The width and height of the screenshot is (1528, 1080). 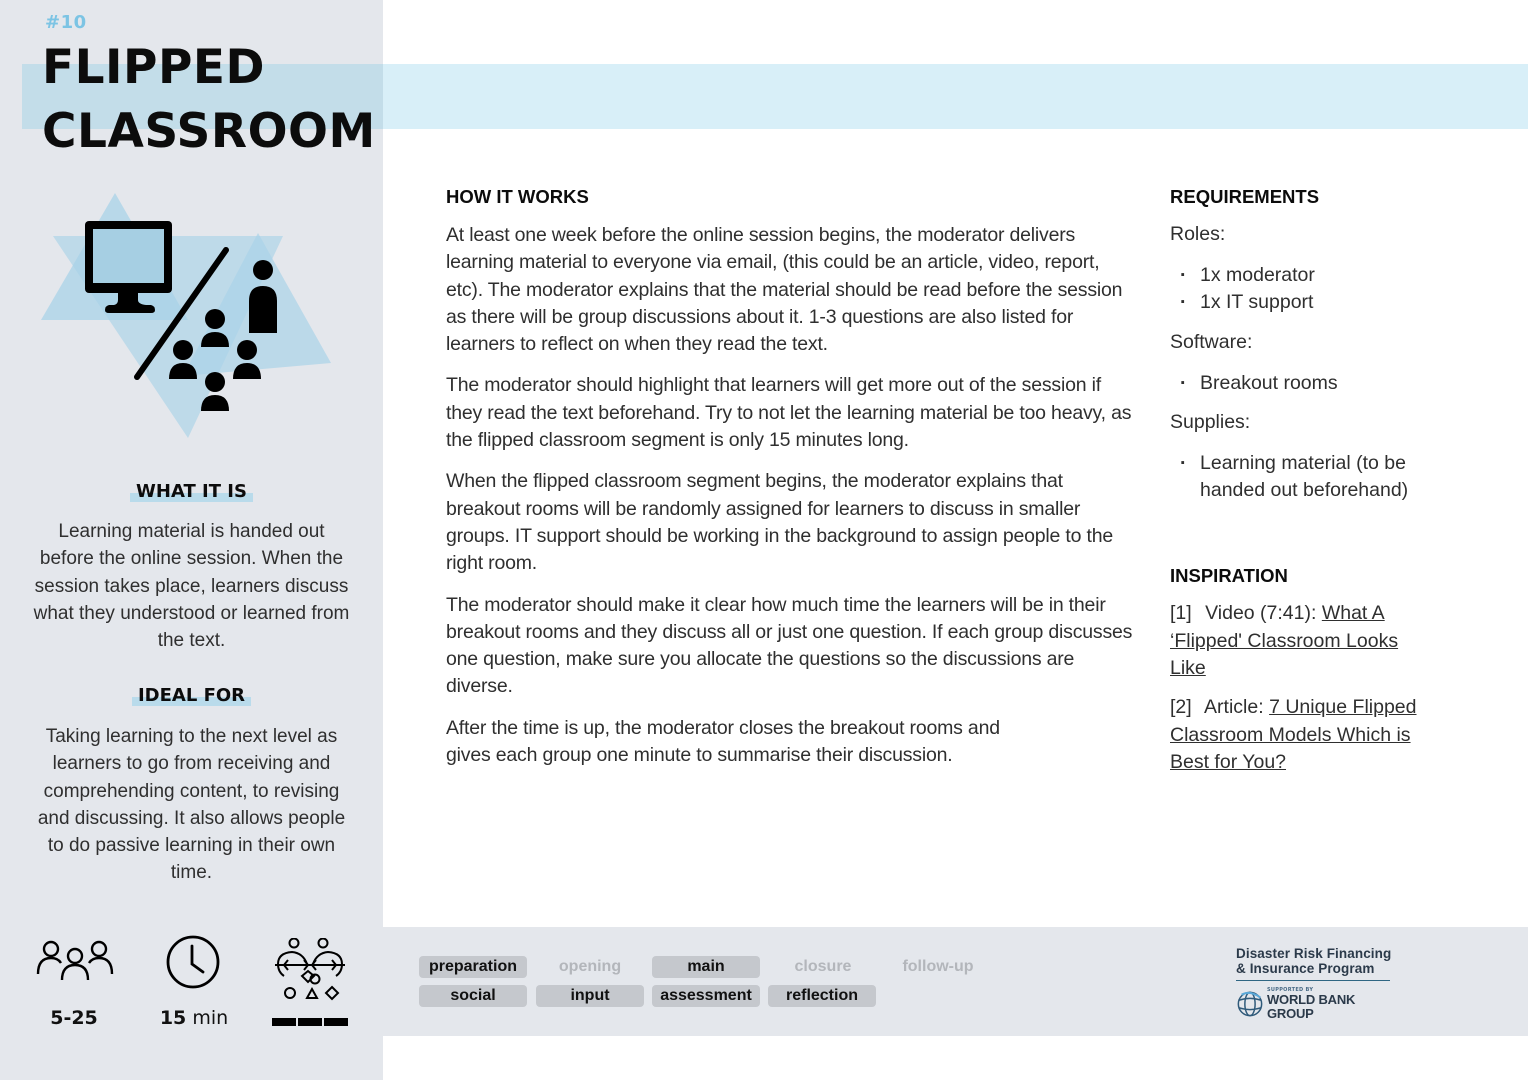 I want to click on inspiration-number: [1], so click(x=1181, y=613).